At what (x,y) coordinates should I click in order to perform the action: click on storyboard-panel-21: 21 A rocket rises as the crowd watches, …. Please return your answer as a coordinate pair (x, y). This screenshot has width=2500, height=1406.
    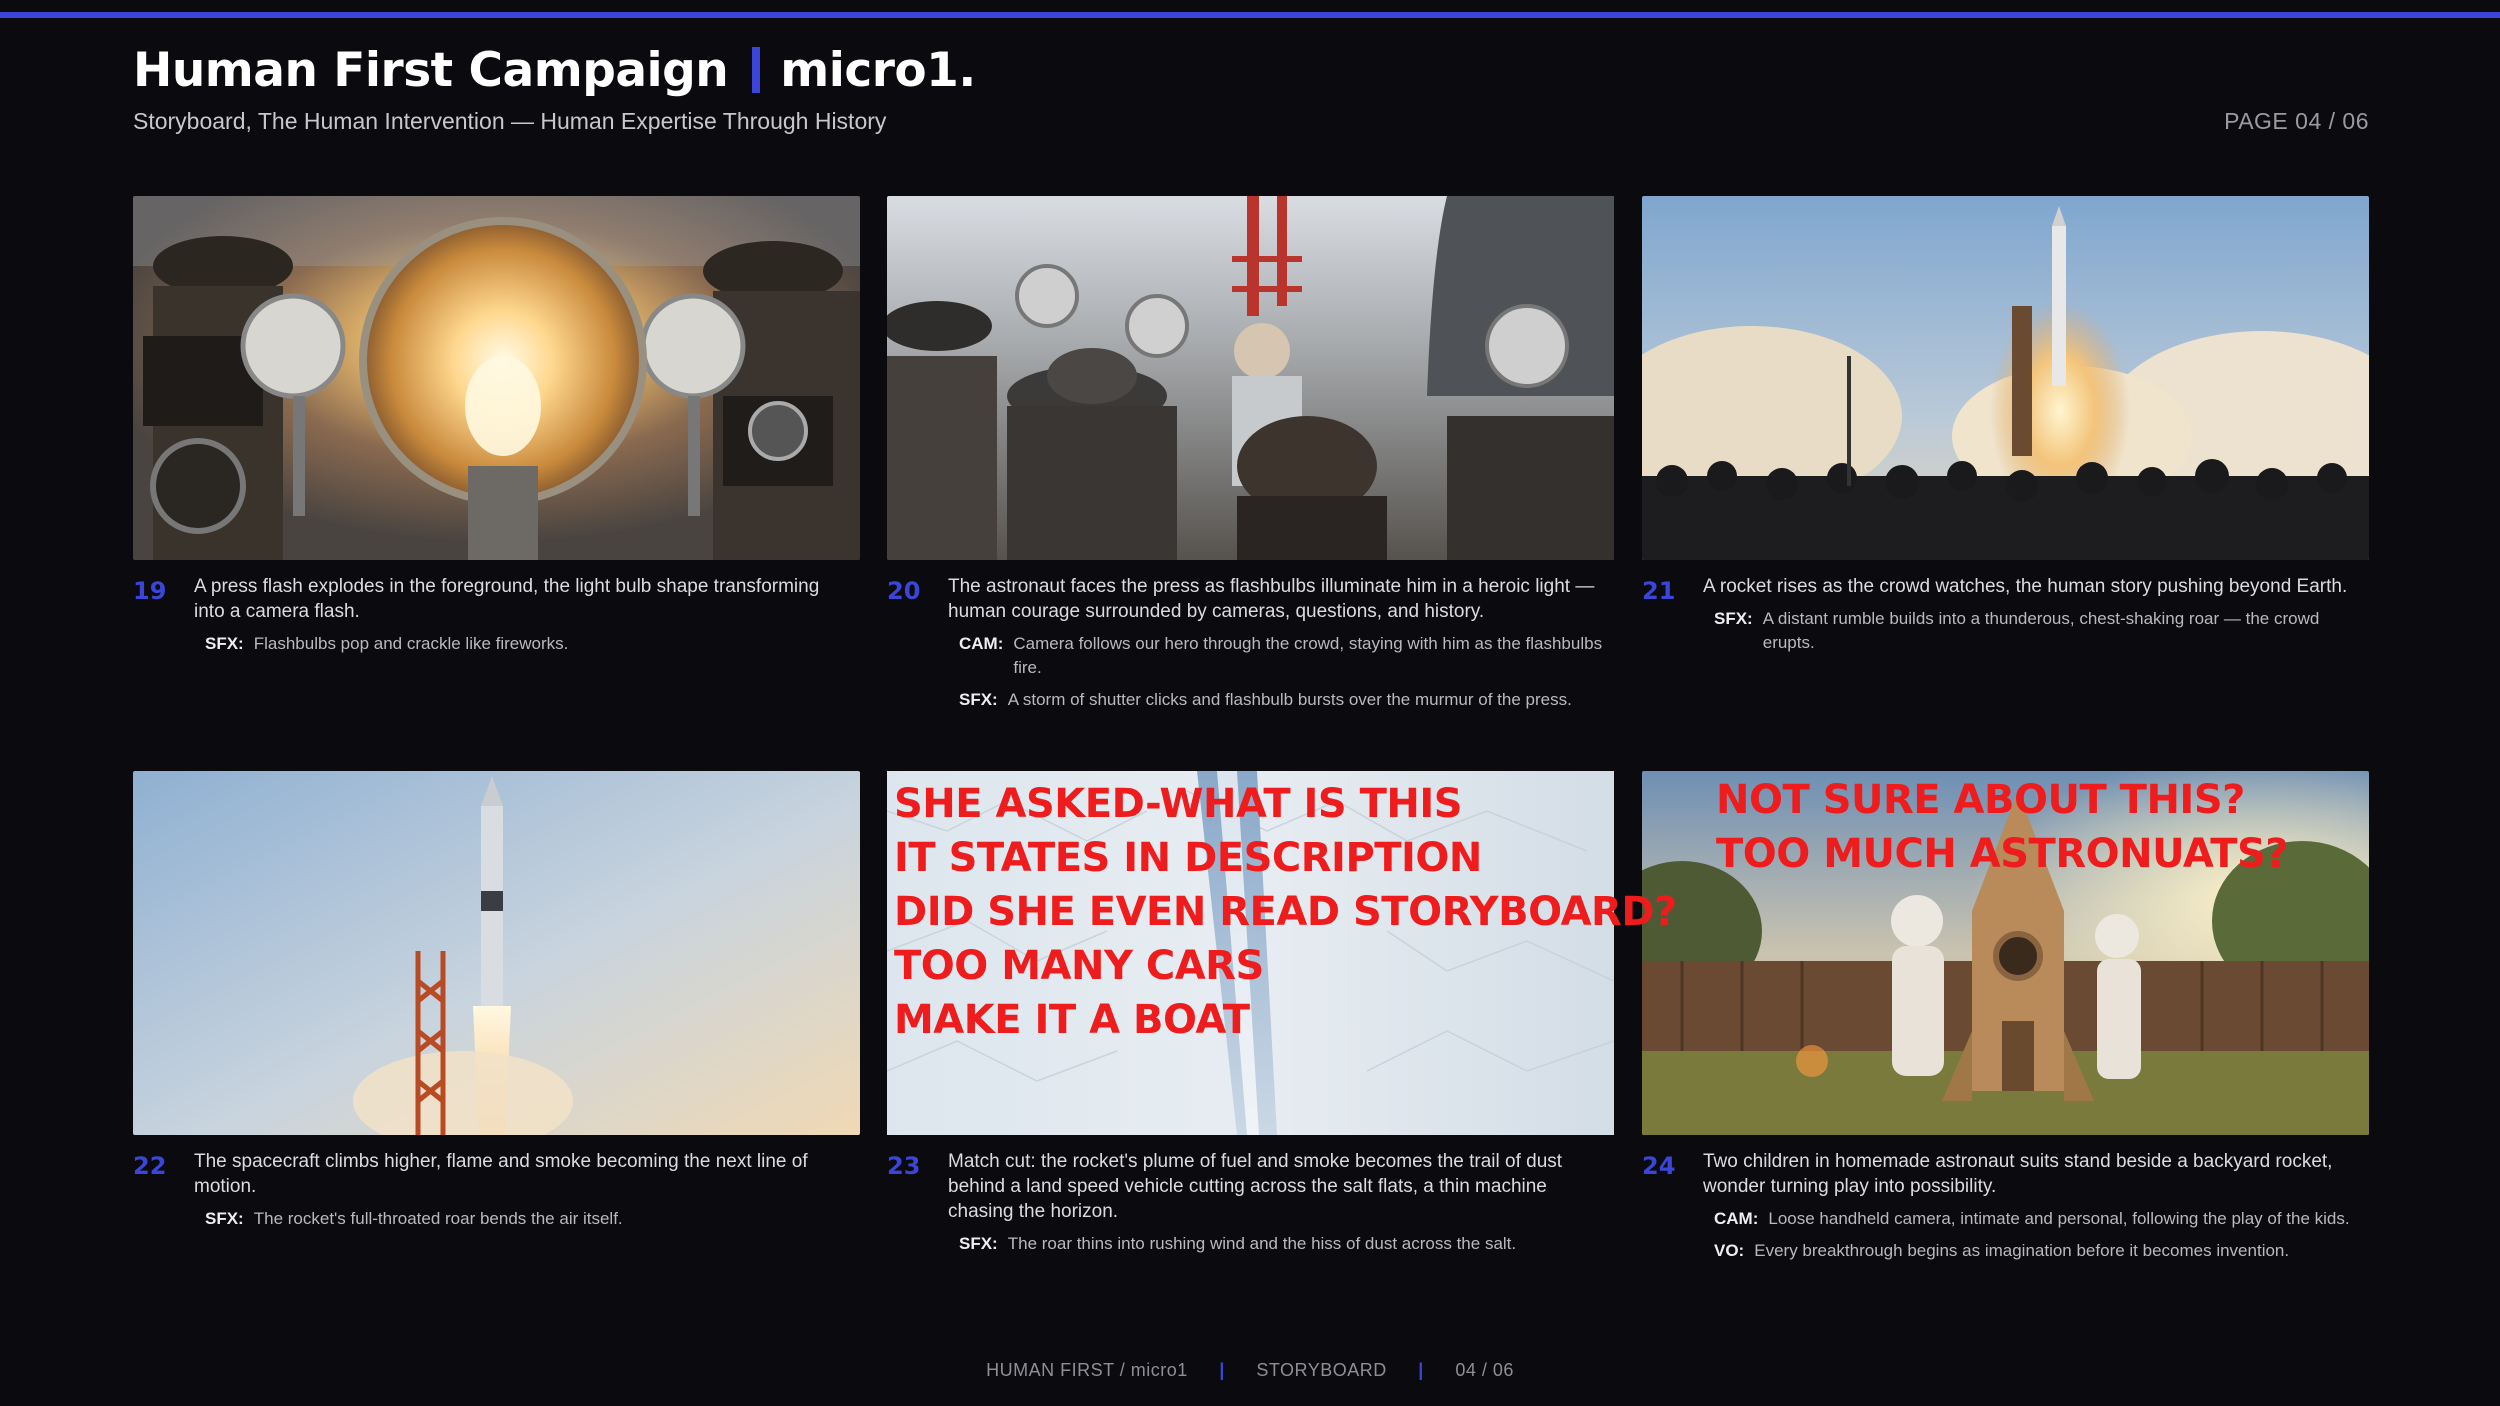
    Looking at the image, I should click on (2005, 425).